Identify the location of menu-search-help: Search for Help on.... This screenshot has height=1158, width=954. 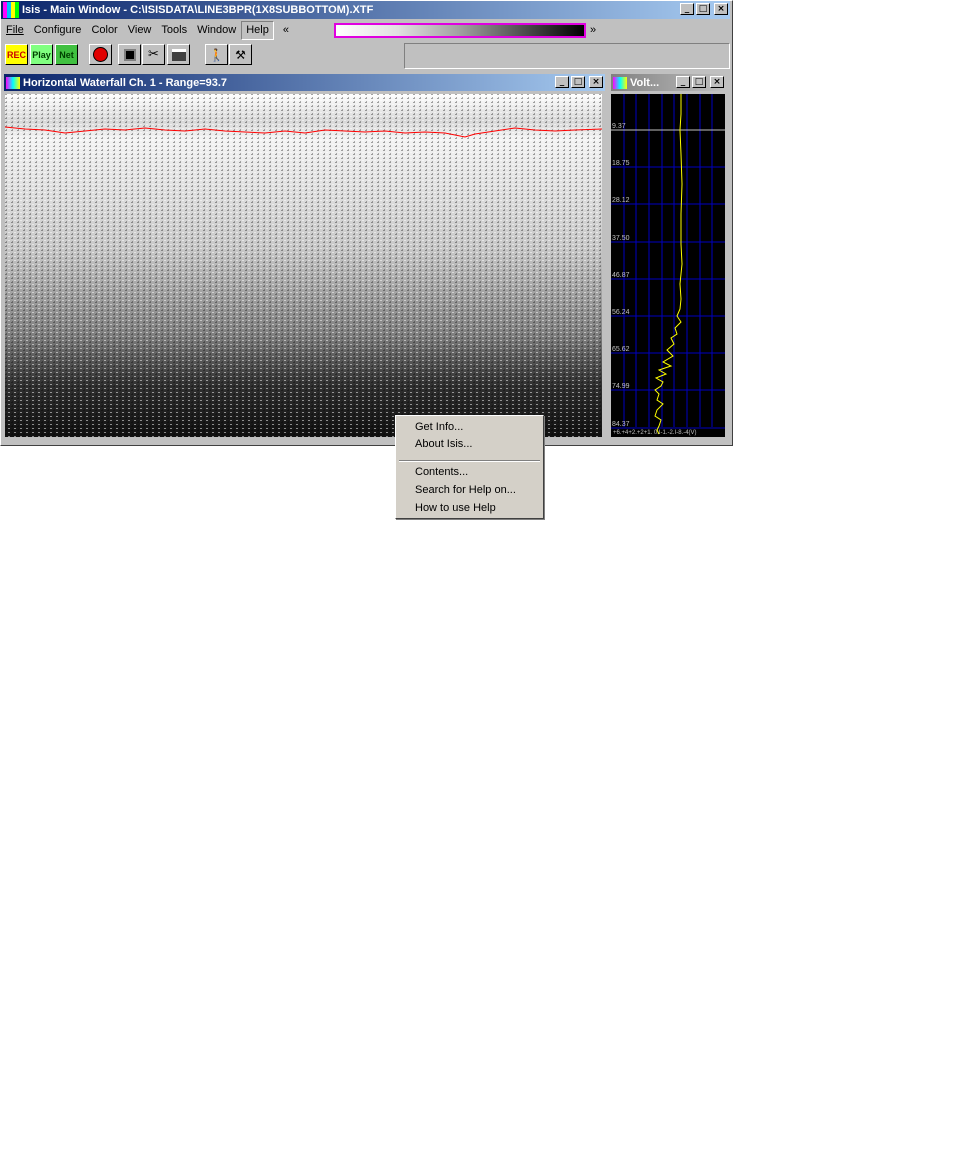
(465, 490).